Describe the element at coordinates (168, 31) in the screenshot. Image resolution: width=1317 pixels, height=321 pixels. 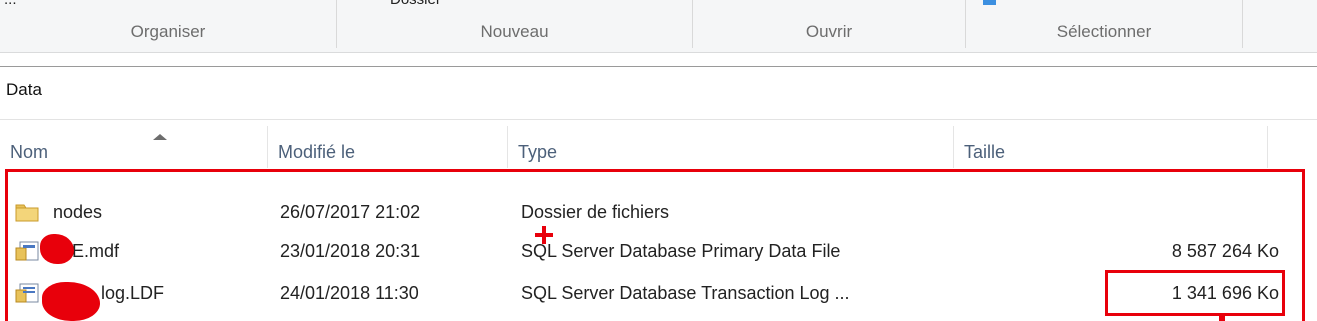
I see `ribbon-group-organiser: Organiser` at that location.